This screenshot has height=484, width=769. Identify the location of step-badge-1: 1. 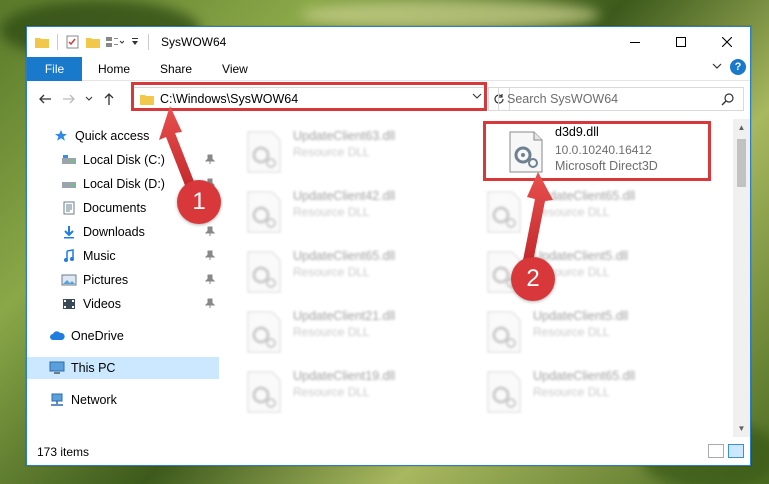
(199, 202).